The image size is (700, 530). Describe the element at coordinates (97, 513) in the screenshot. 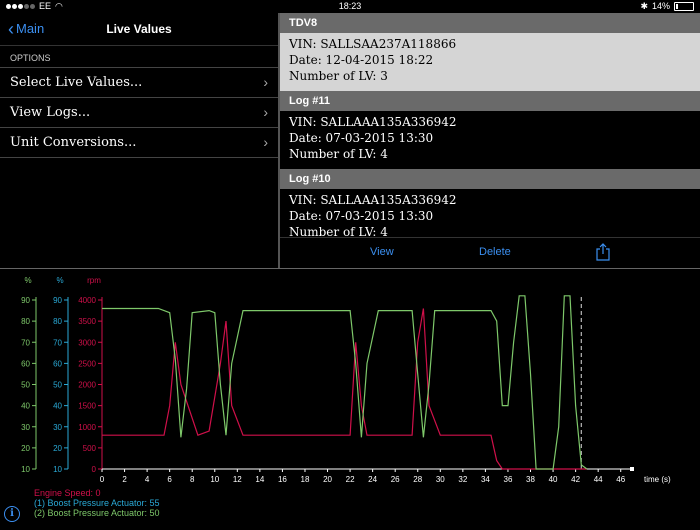

I see `legend-boost-2: (2) Boost Pressure Actuator: 50` at that location.